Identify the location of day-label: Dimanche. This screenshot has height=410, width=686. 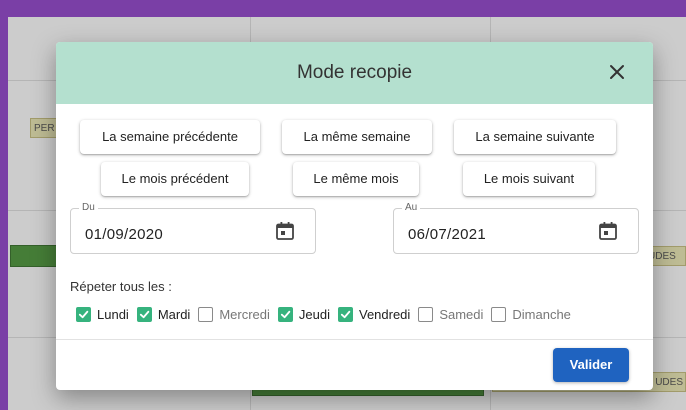
(541, 314).